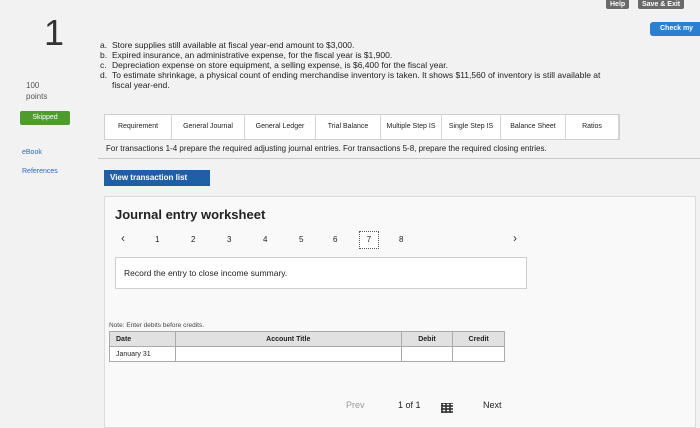  I want to click on col-debit: Debit, so click(427, 339).